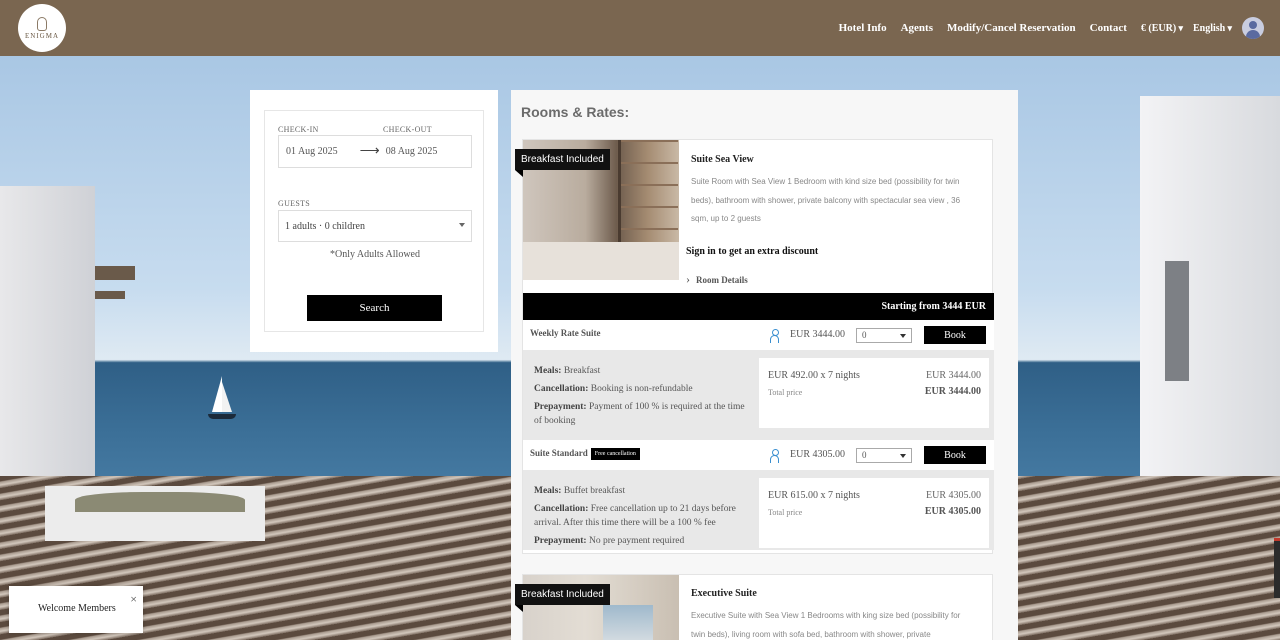 The width and height of the screenshot is (1280, 640). Describe the element at coordinates (575, 112) in the screenshot. I see `rooms-title: Rooms & Rates:` at that location.